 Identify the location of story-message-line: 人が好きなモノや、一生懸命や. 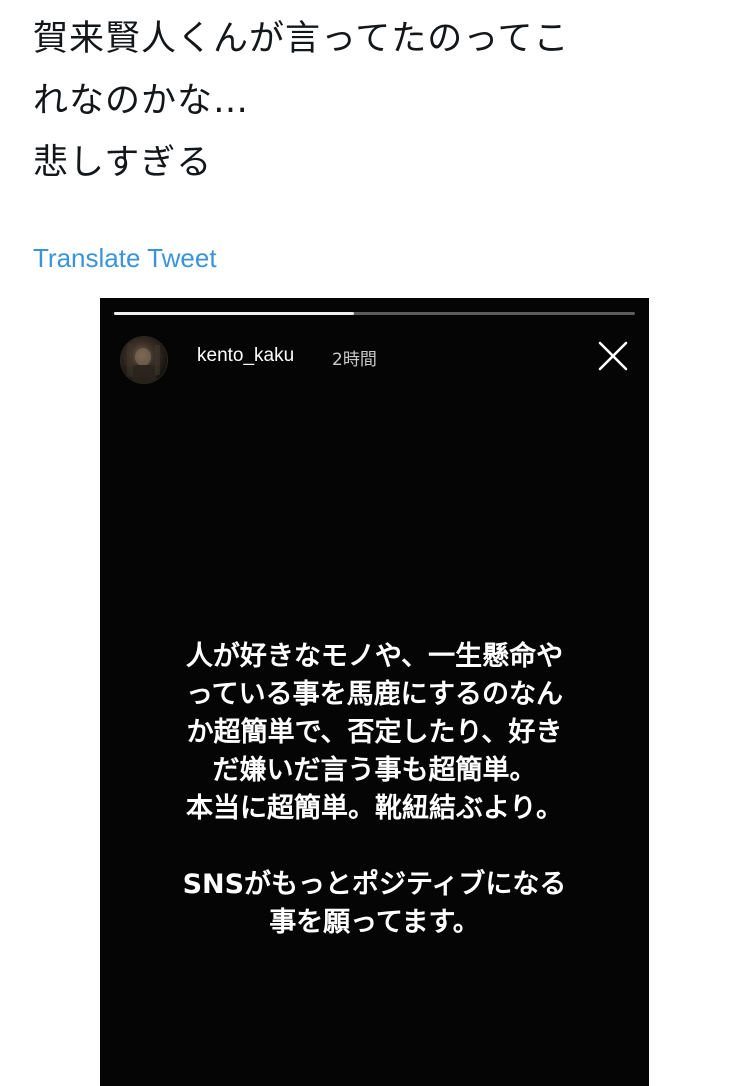
(374, 656).